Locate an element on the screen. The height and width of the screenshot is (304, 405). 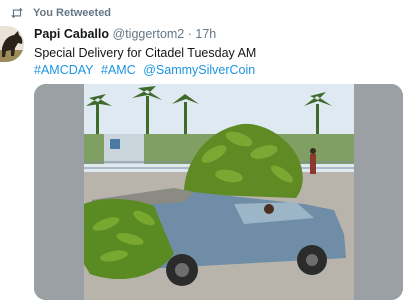
mention-sammysilvercoin-link: @SammySilverCoin is located at coordinates (199, 70).